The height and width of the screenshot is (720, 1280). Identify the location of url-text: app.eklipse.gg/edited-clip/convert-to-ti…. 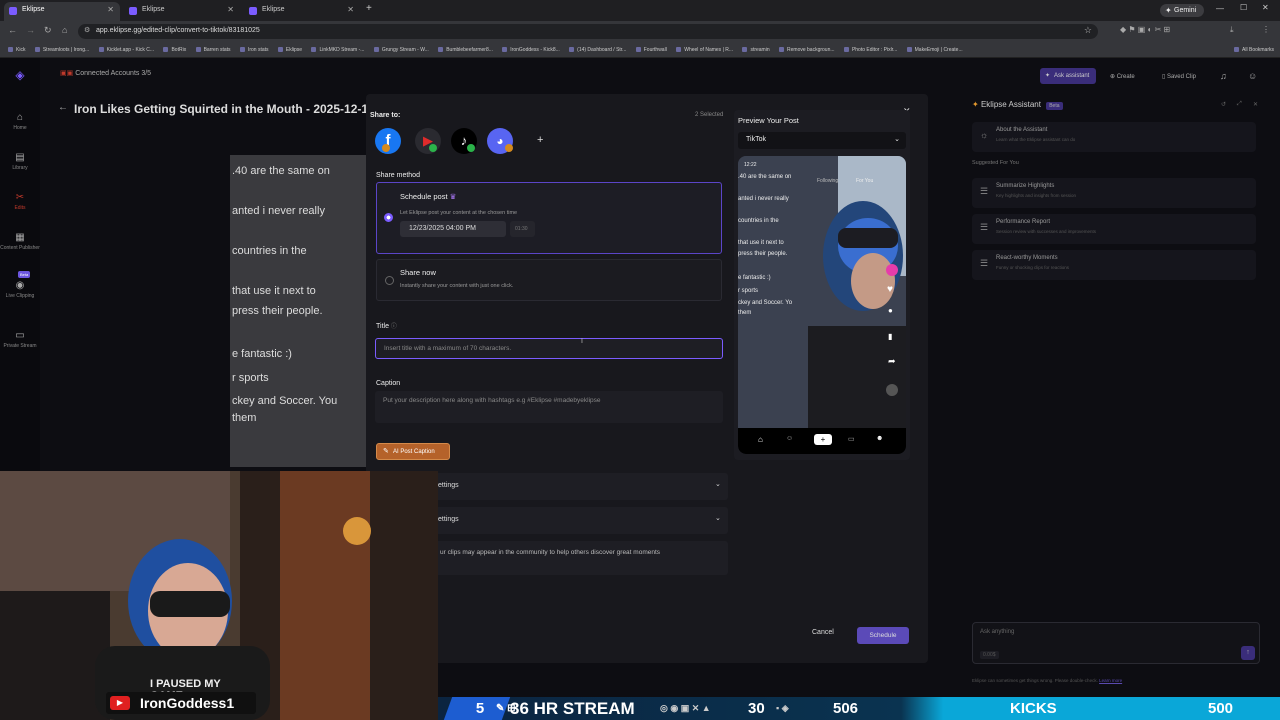
(178, 30).